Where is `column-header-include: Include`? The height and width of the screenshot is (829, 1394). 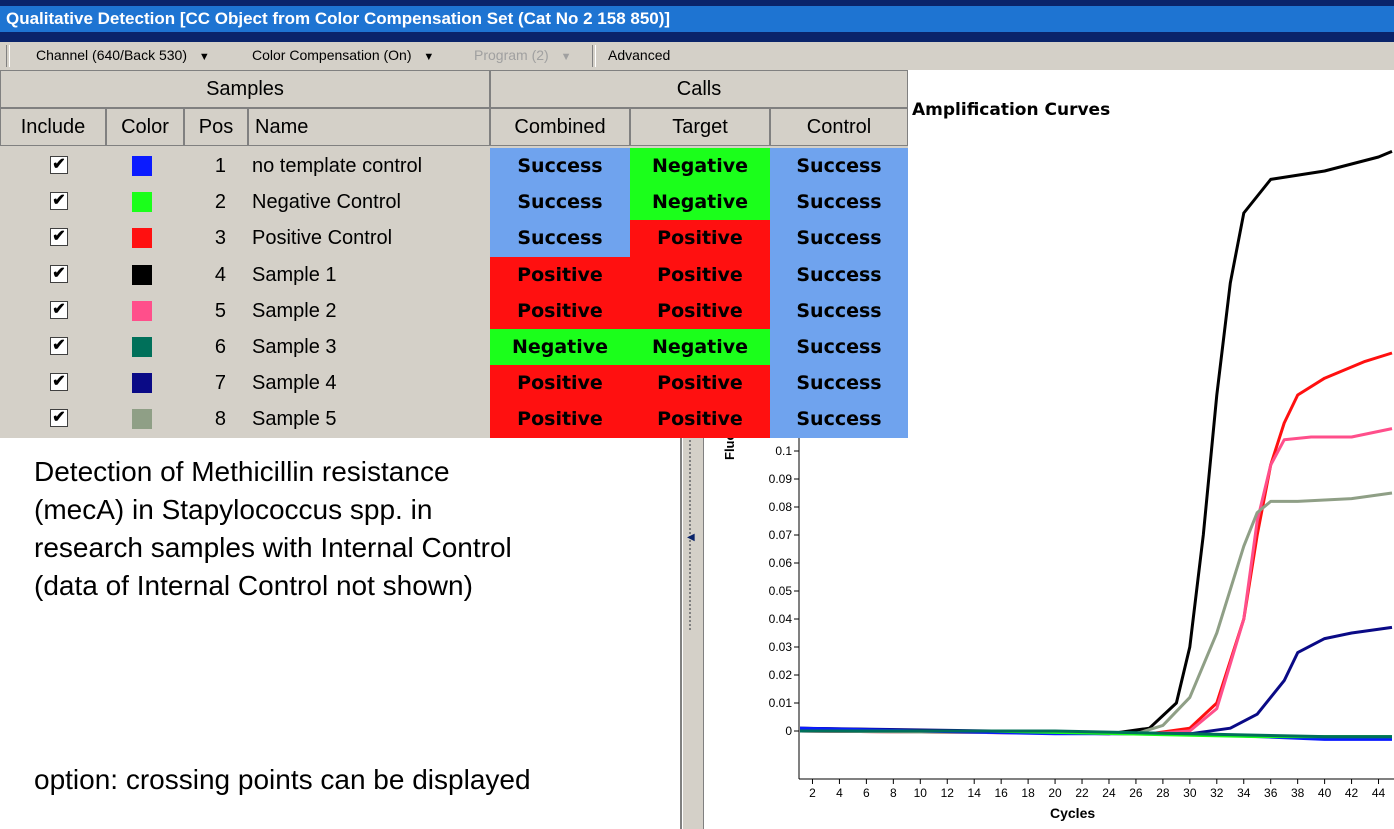
column-header-include: Include is located at coordinates (53, 127).